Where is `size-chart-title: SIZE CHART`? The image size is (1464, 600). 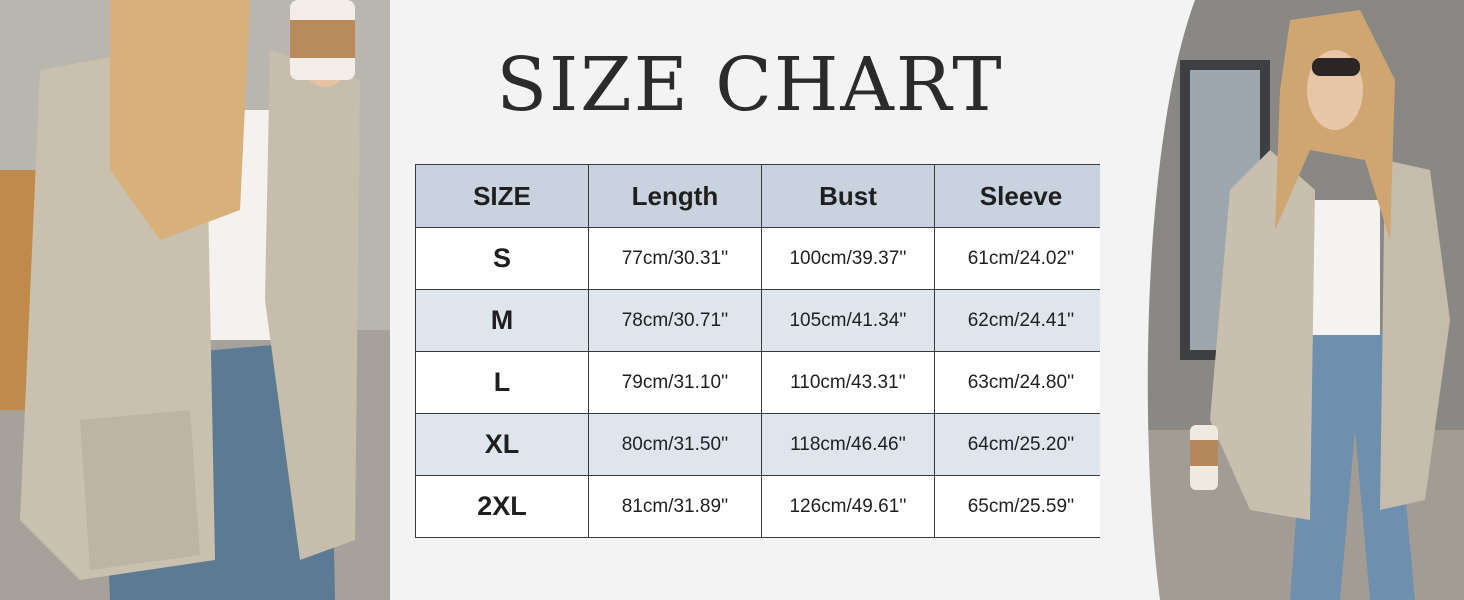 size-chart-title: SIZE CHART is located at coordinates (750, 85).